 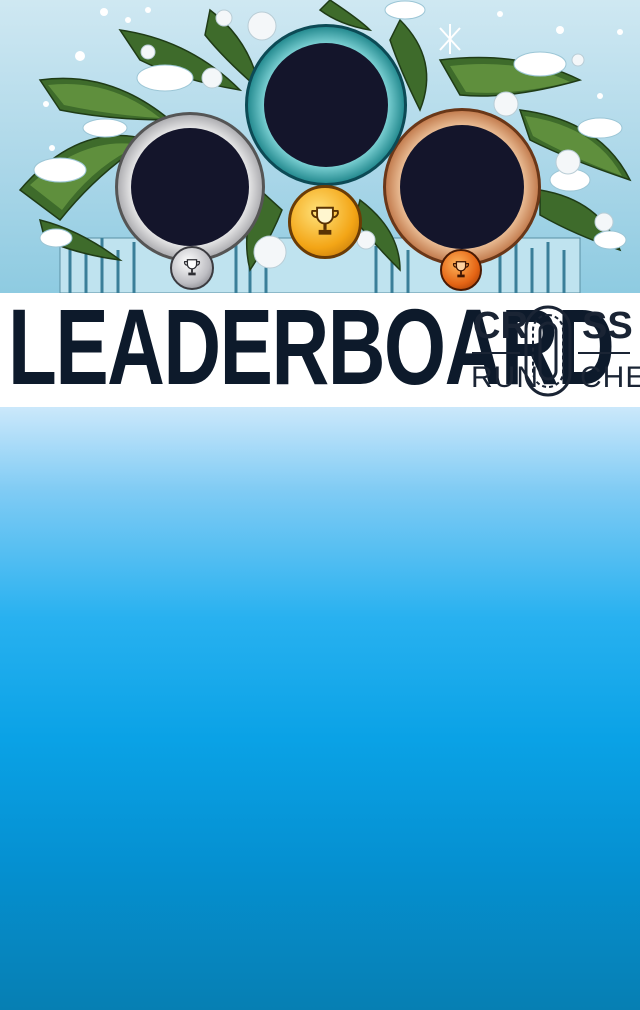 I want to click on second-place-portrait-frame, so click(x=190, y=187).